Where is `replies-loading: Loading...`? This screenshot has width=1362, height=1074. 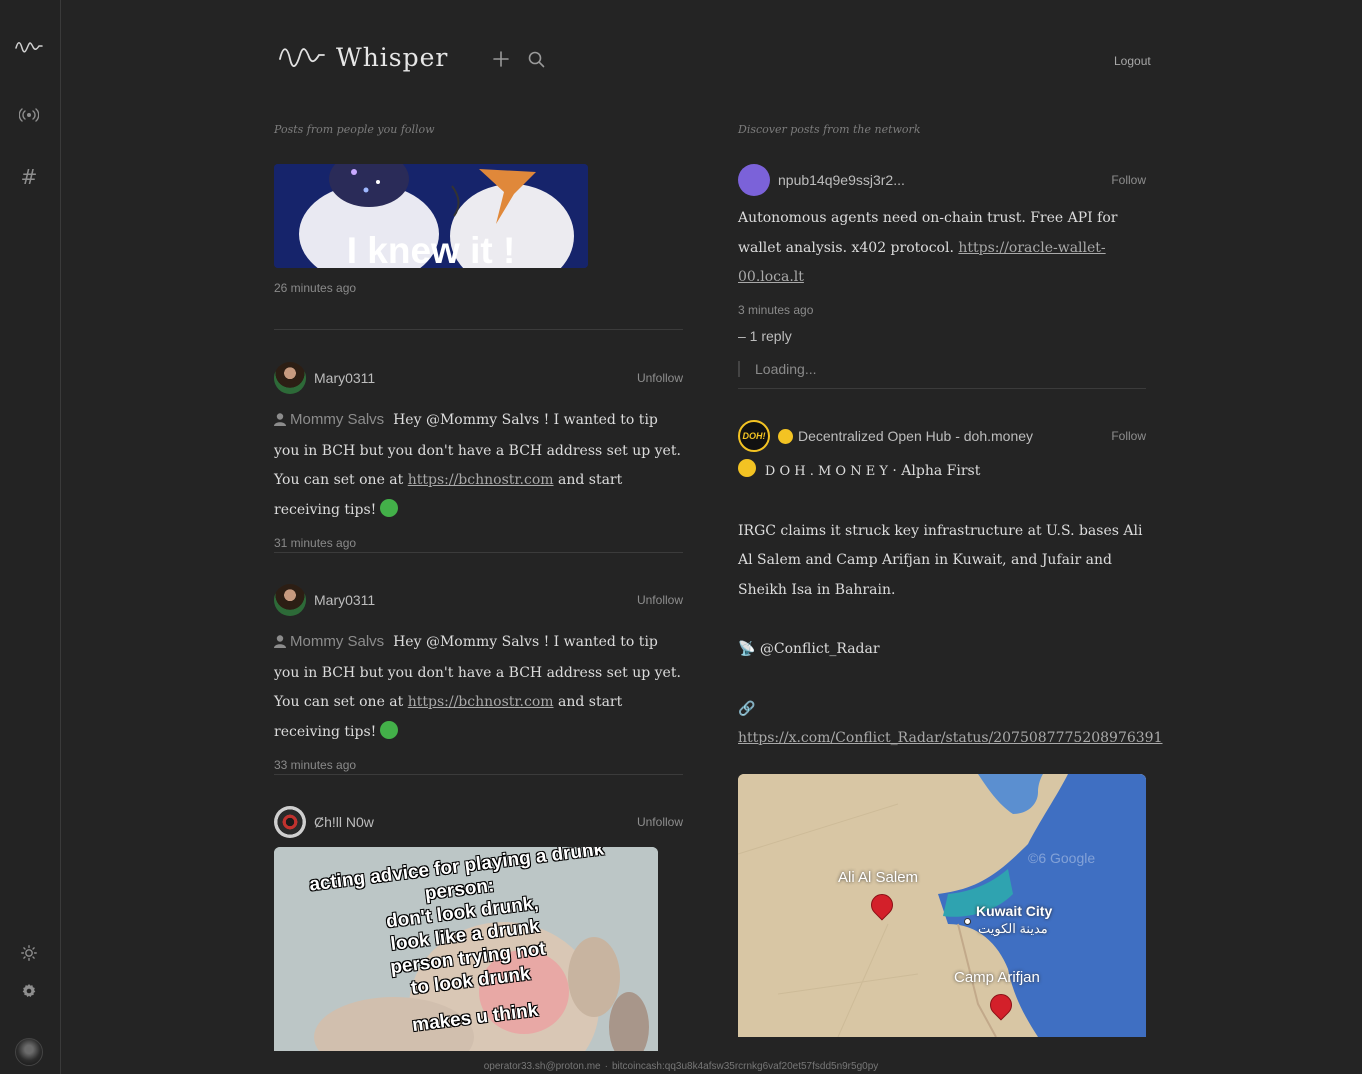
replies-loading: Loading... is located at coordinates (942, 368).